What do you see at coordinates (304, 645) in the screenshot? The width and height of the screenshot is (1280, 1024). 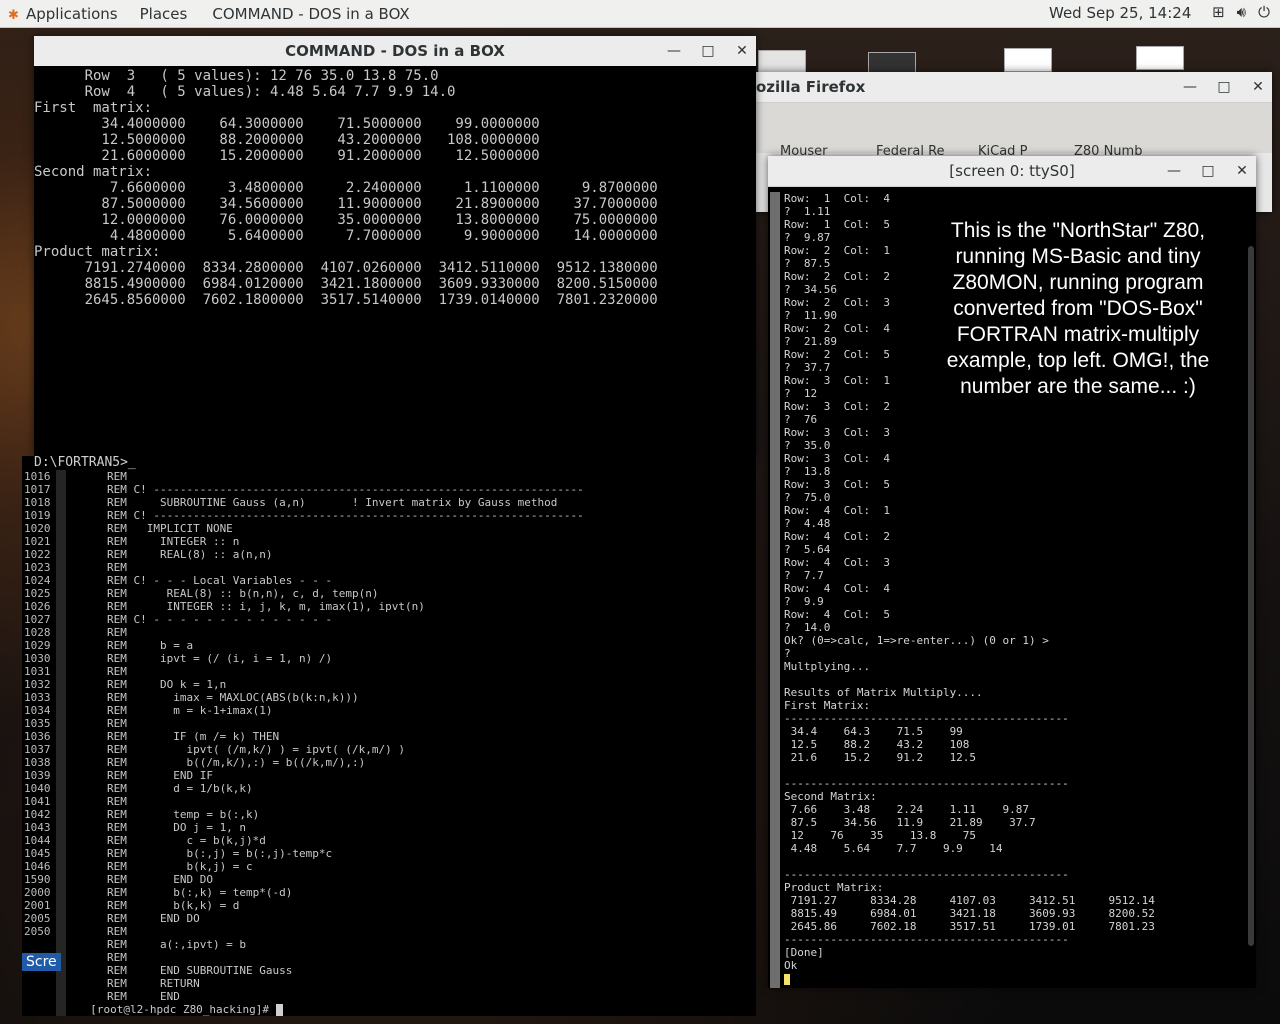 I see `terminal-line: 1029 REM b = a` at bounding box center [304, 645].